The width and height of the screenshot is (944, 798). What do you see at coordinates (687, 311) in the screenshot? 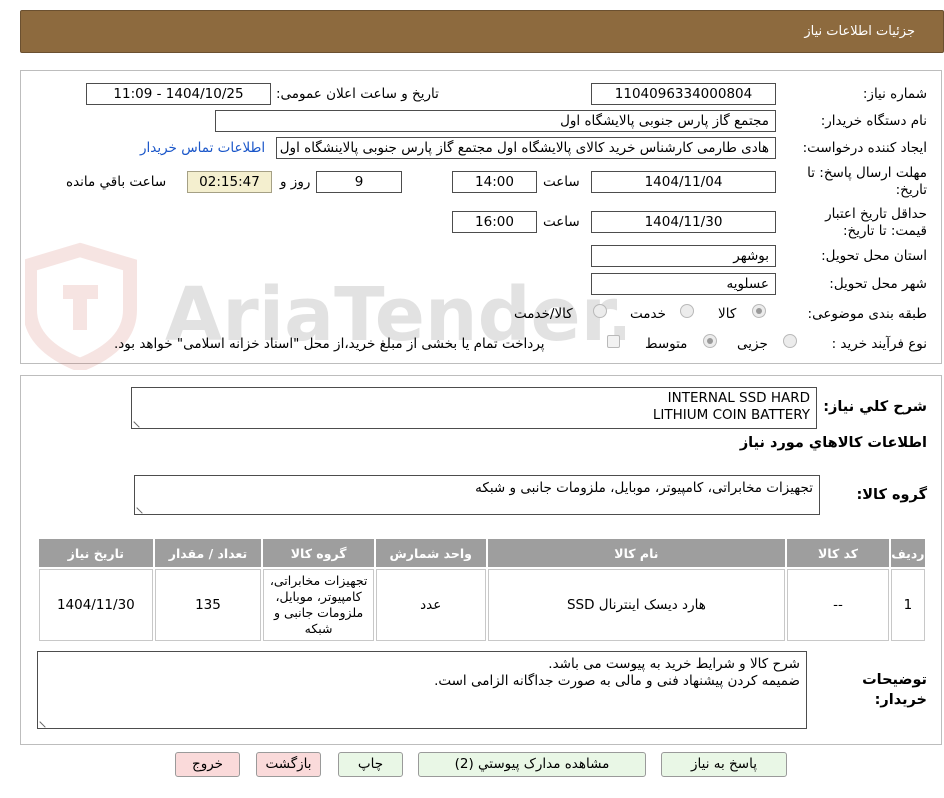
I see `category-radio-service` at bounding box center [687, 311].